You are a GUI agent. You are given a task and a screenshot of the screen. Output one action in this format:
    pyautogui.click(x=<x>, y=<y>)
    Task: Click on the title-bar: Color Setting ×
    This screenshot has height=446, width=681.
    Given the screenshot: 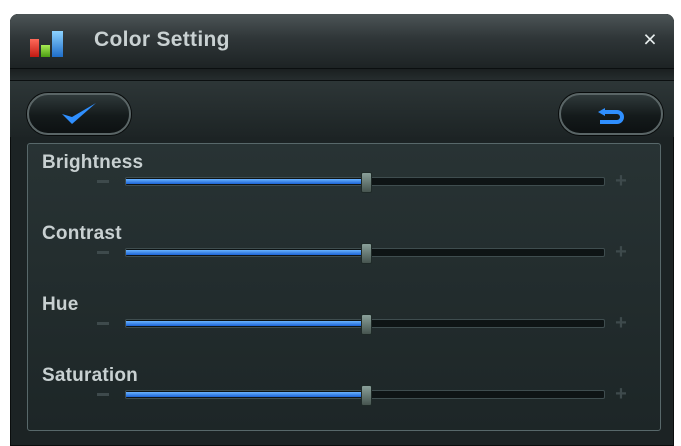 What is the action you would take?
    pyautogui.click(x=342, y=41)
    